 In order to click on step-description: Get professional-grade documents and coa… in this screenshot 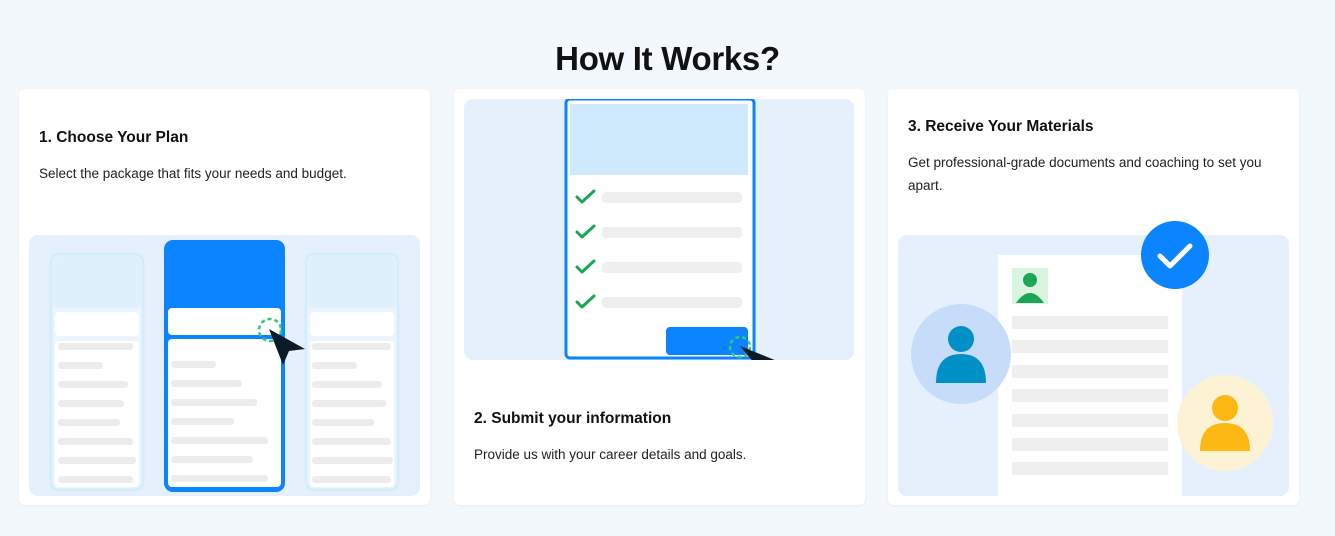, I will do `click(1085, 174)`.